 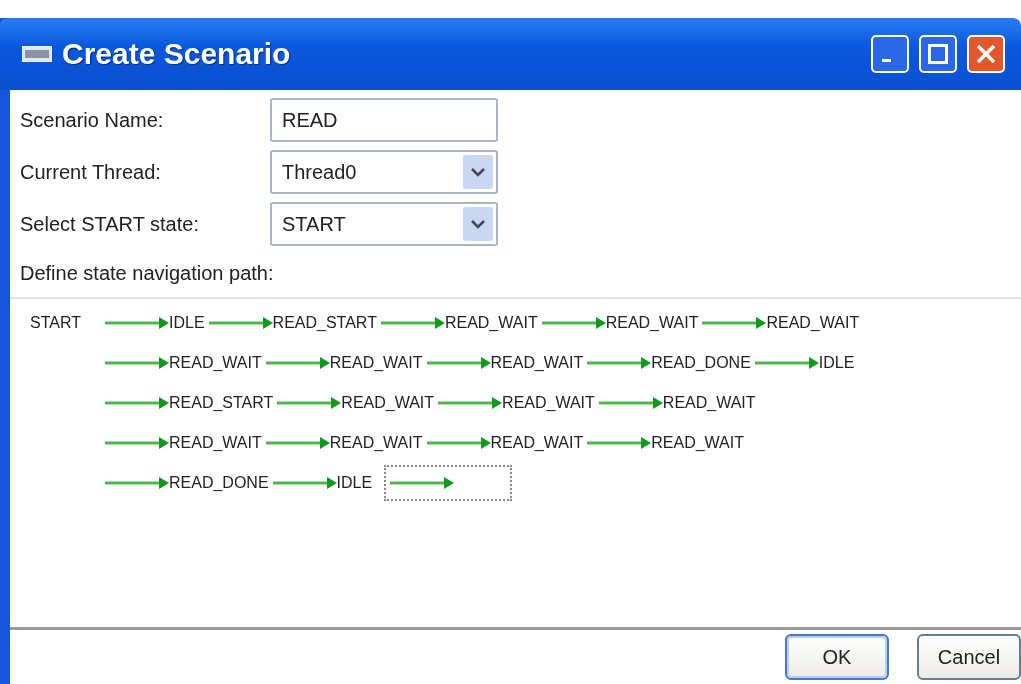 What do you see at coordinates (837, 657) in the screenshot?
I see `ok-button: OK` at bounding box center [837, 657].